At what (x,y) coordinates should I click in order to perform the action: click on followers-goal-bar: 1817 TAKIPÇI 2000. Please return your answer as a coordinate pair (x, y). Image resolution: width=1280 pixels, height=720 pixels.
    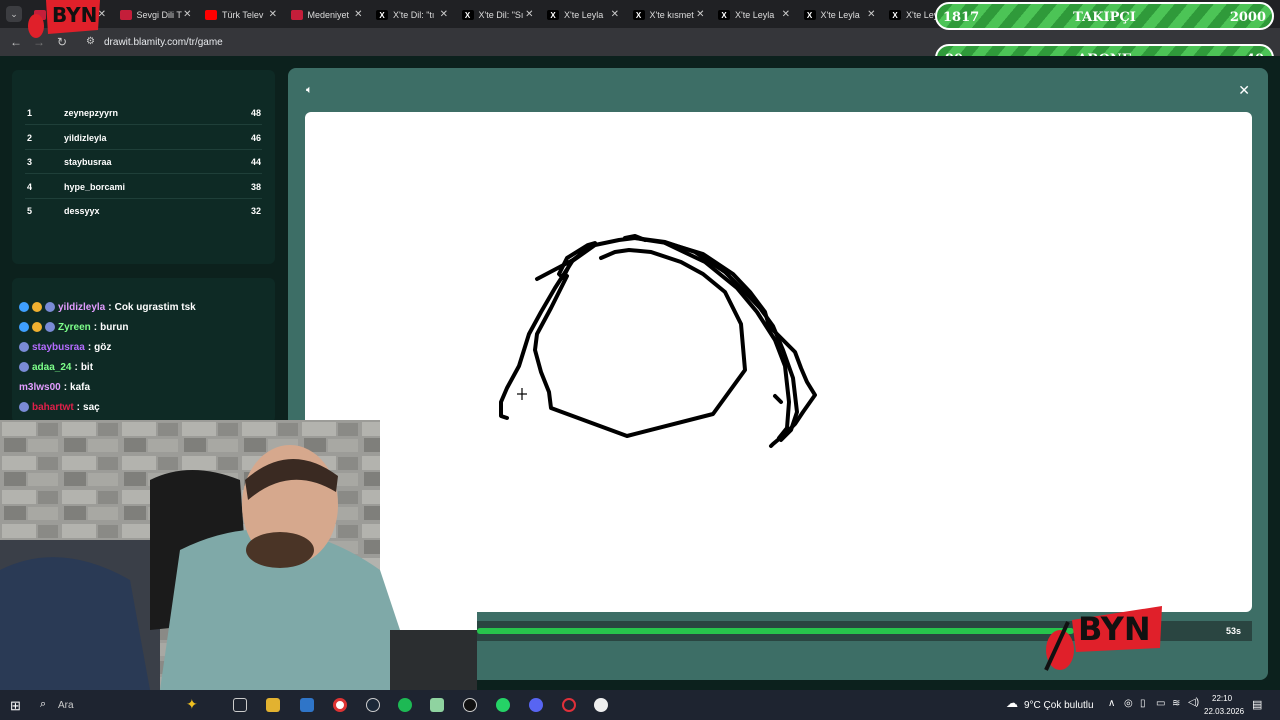
    Looking at the image, I should click on (1104, 16).